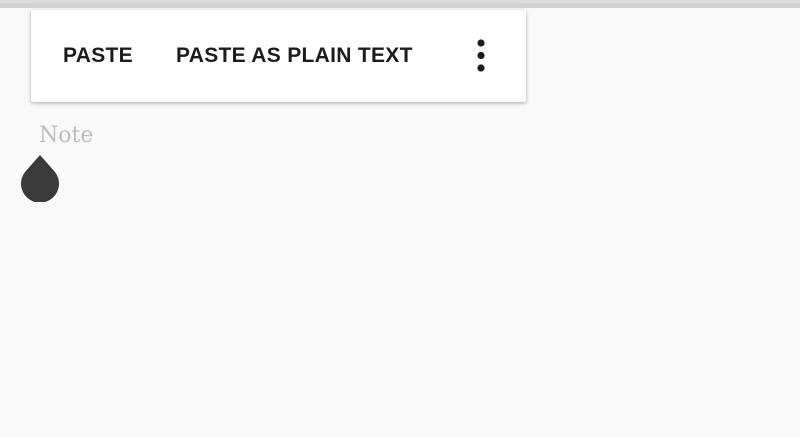 The width and height of the screenshot is (800, 437). I want to click on more-options-button, so click(481, 56).